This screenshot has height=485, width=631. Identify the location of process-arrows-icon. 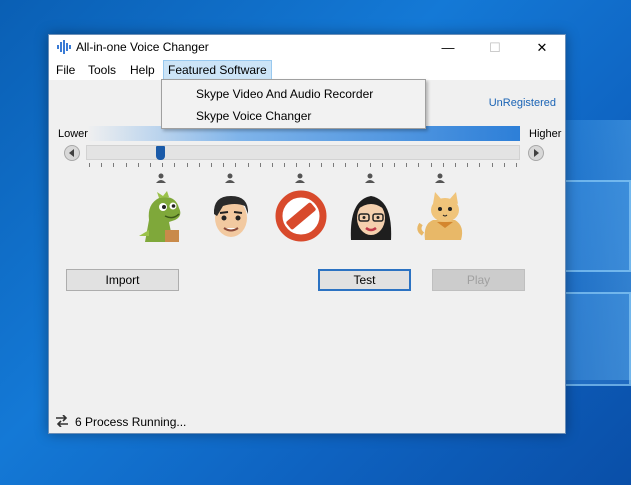
(62, 421).